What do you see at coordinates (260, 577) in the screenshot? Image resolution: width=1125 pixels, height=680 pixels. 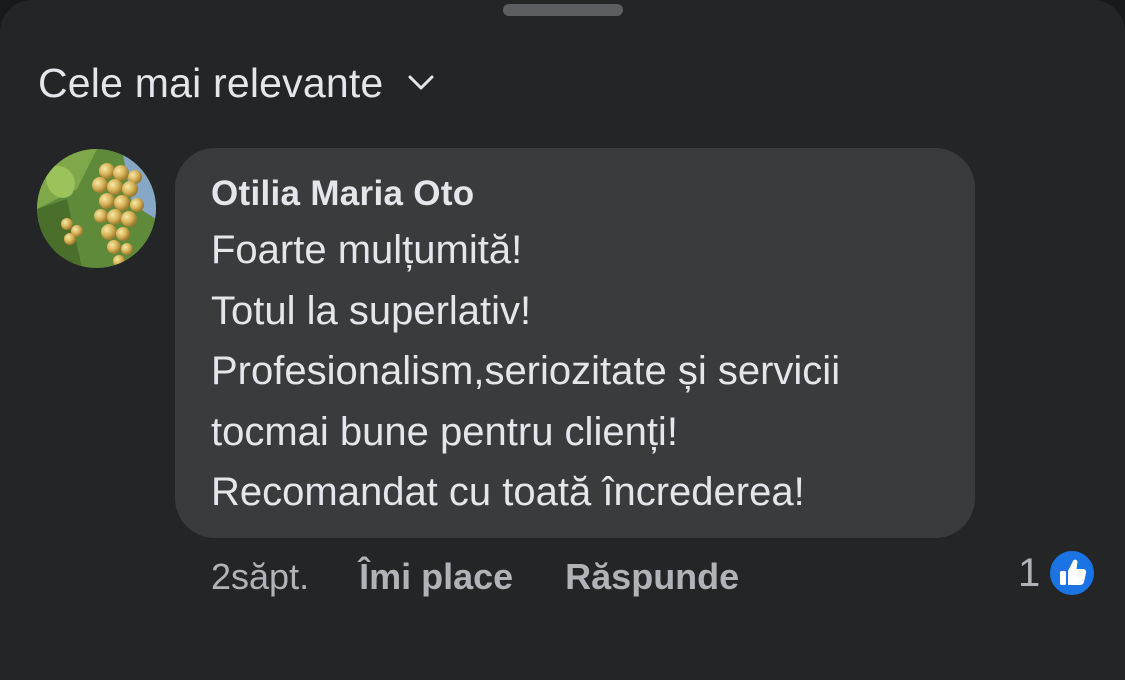 I see `comment-timestamp: 2săpt.` at bounding box center [260, 577].